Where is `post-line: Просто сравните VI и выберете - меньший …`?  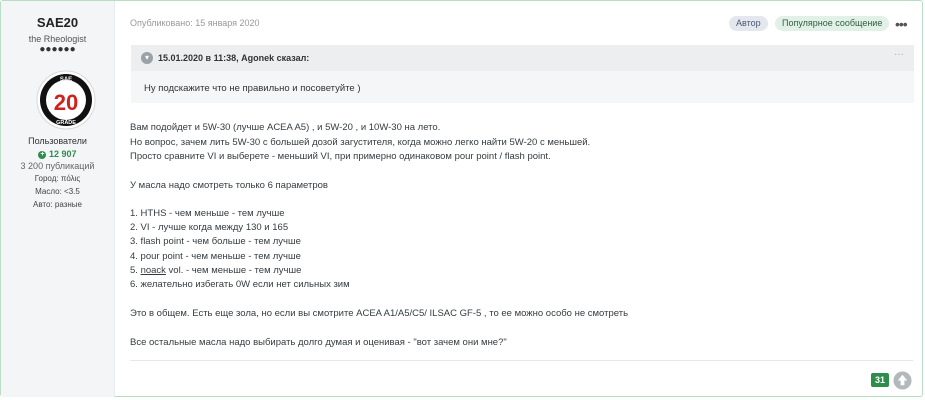
post-line: Просто сравните VI и выберете - меньший … is located at coordinates (340, 156).